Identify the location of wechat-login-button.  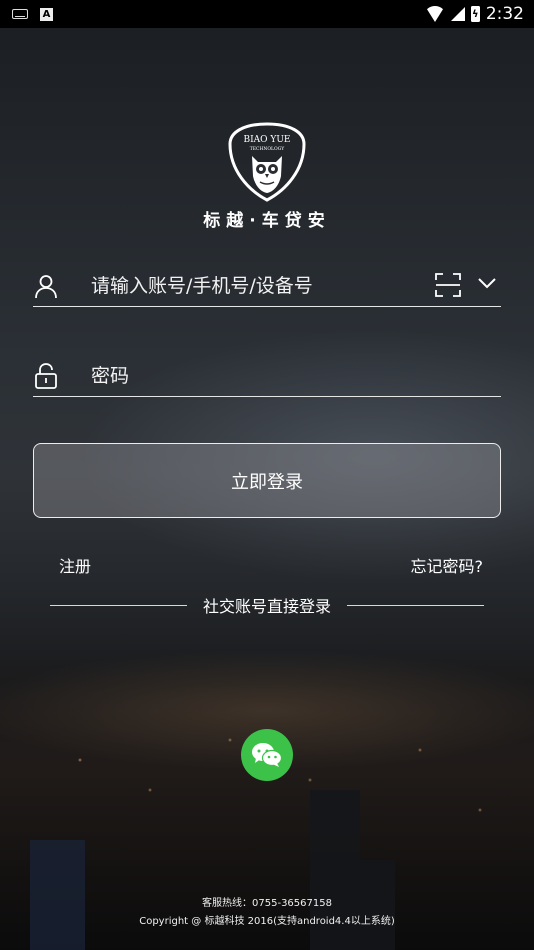
(267, 755).